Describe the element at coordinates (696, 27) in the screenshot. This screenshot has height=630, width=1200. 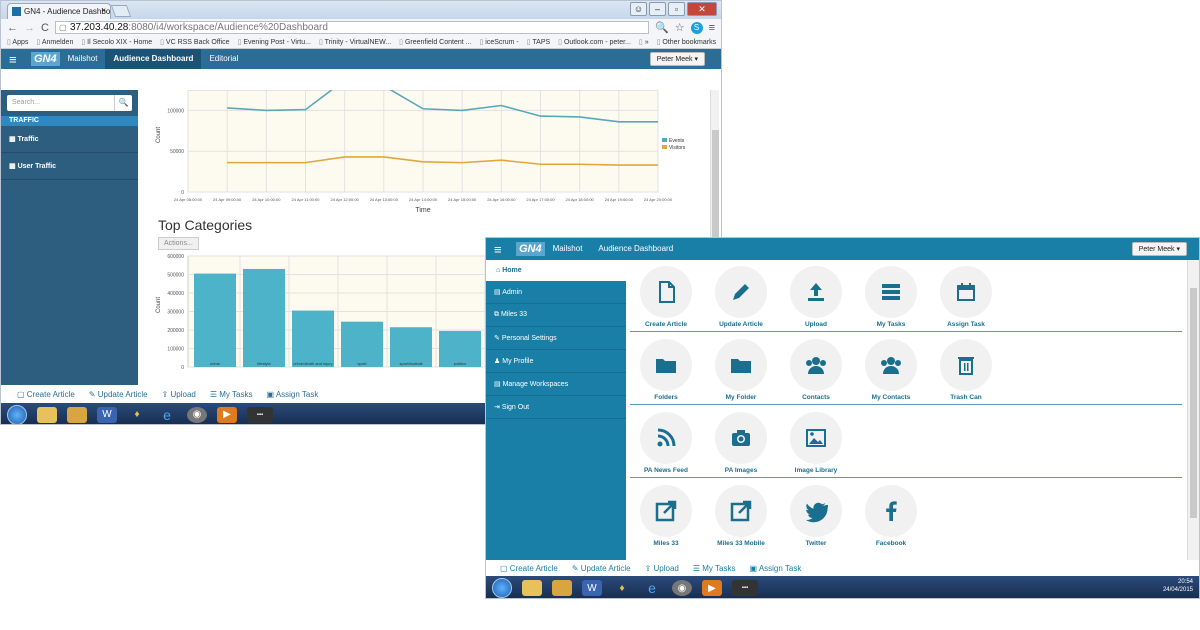
I see `skype-icon: S` at that location.